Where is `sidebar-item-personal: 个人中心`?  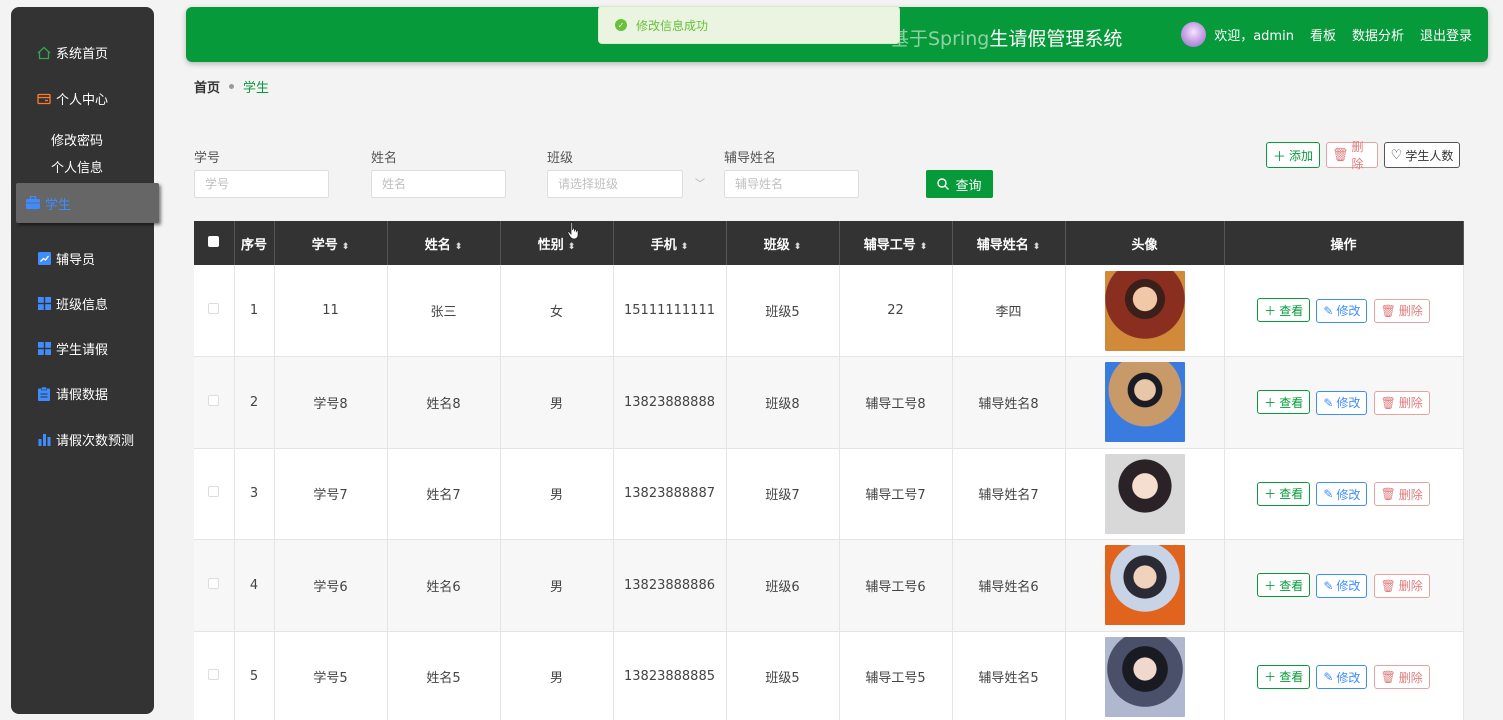 sidebar-item-personal: 个人中心 is located at coordinates (72, 98).